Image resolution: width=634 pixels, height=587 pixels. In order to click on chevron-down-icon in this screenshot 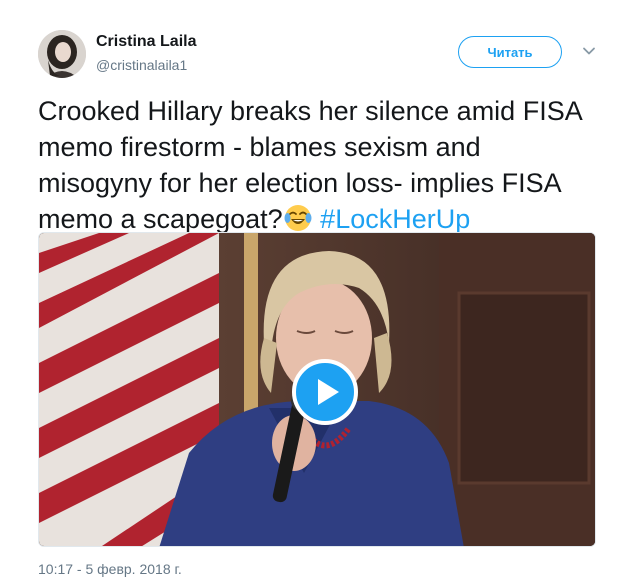, I will do `click(589, 51)`.